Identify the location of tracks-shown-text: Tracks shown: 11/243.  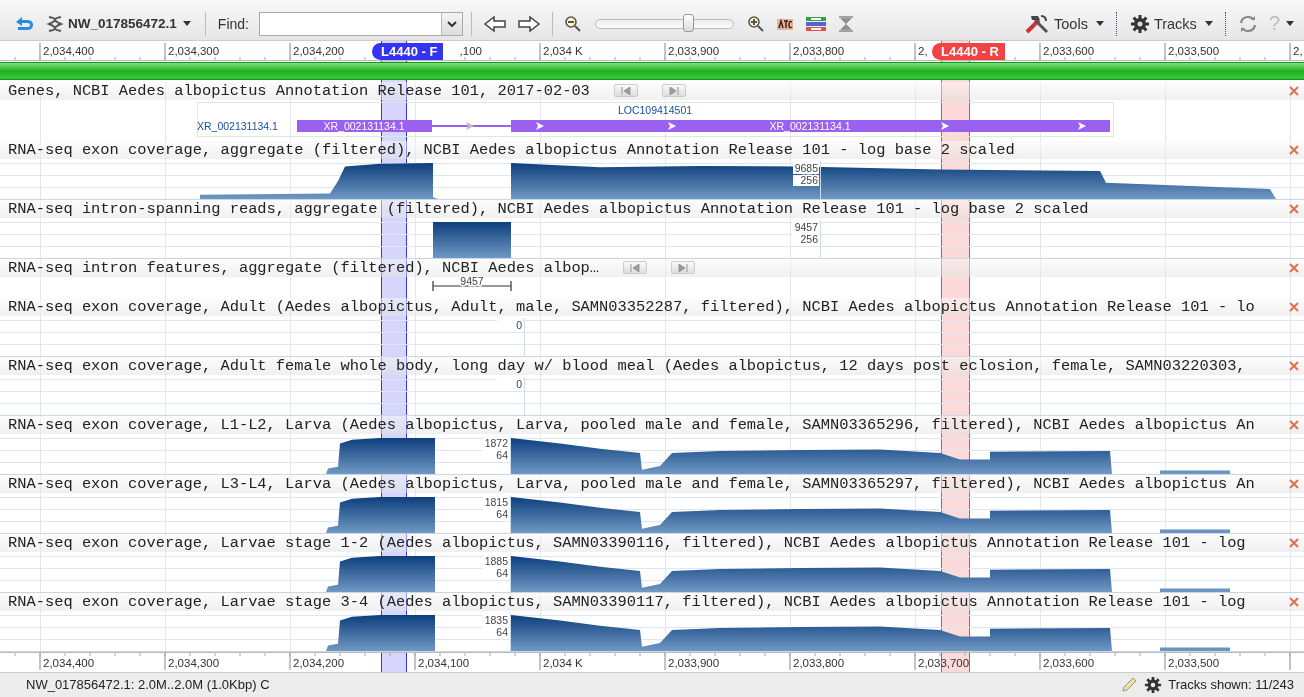
(1231, 685).